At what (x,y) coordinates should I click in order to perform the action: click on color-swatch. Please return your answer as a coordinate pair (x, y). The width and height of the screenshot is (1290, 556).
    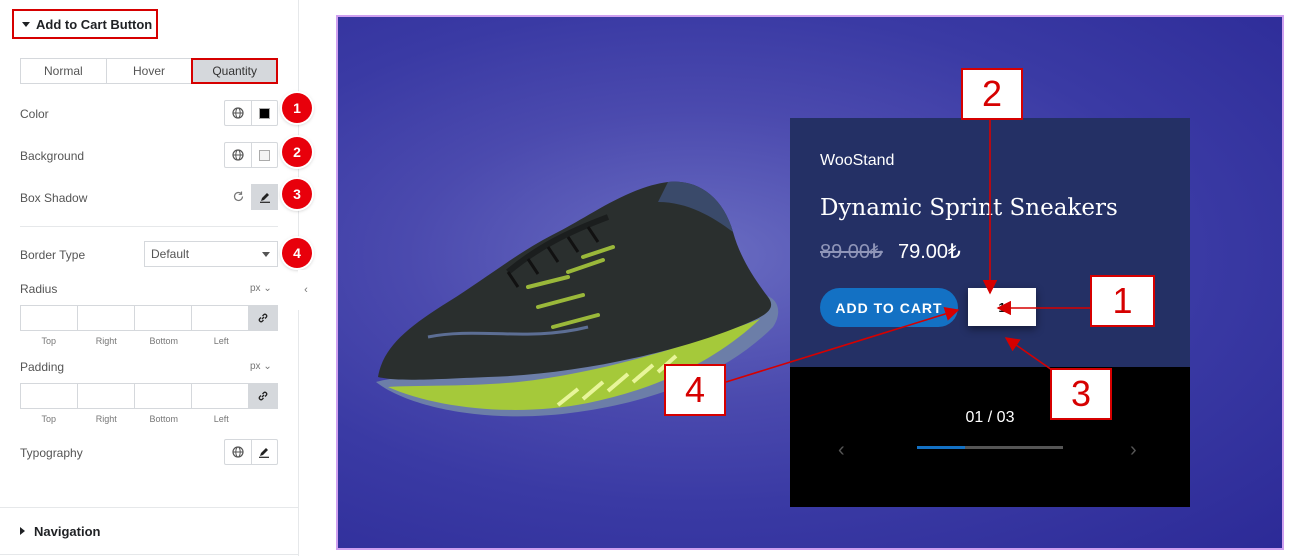
    Looking at the image, I should click on (264, 113).